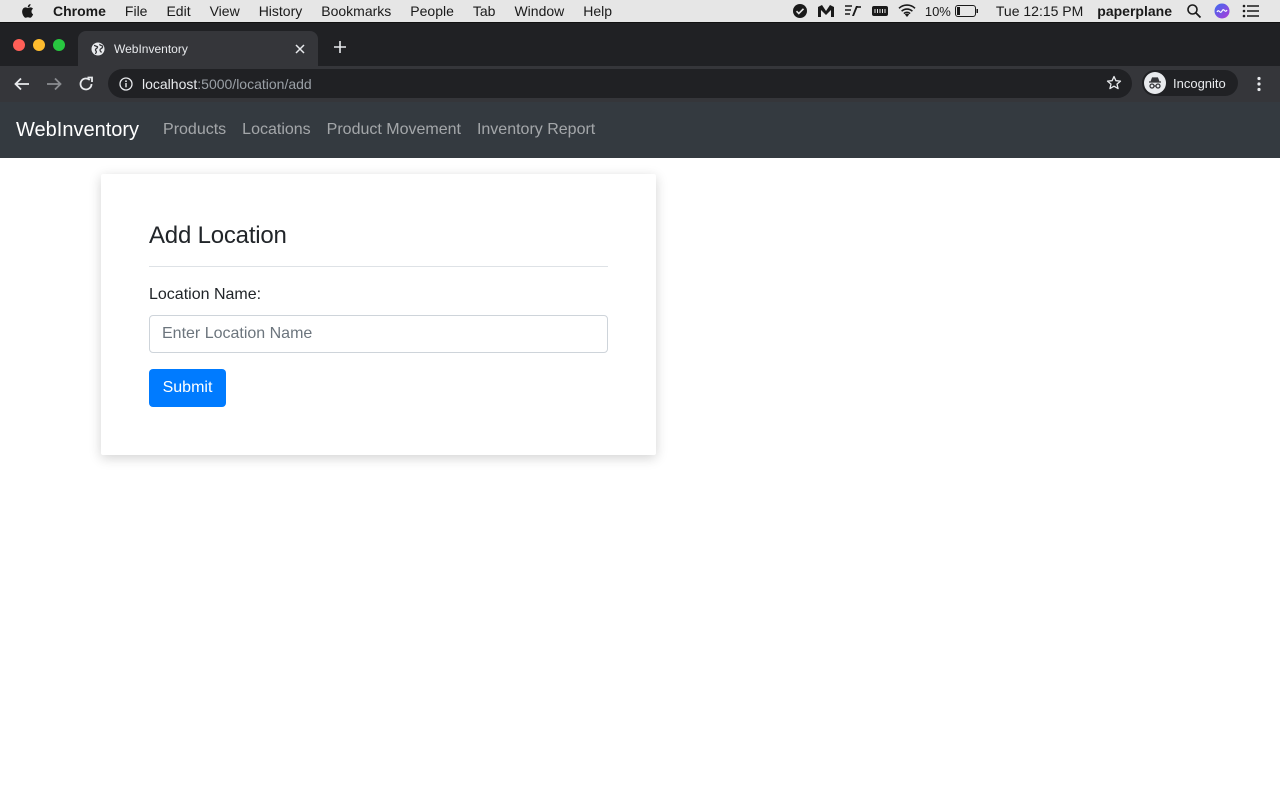  Describe the element at coordinates (394, 130) in the screenshot. I see `nav-link-product-movement: Product Movement` at that location.